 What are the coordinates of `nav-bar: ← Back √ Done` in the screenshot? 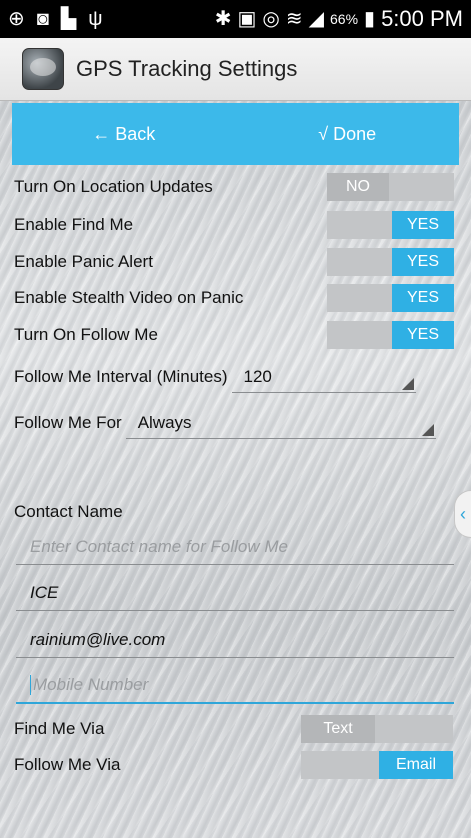 It's located at (235, 134).